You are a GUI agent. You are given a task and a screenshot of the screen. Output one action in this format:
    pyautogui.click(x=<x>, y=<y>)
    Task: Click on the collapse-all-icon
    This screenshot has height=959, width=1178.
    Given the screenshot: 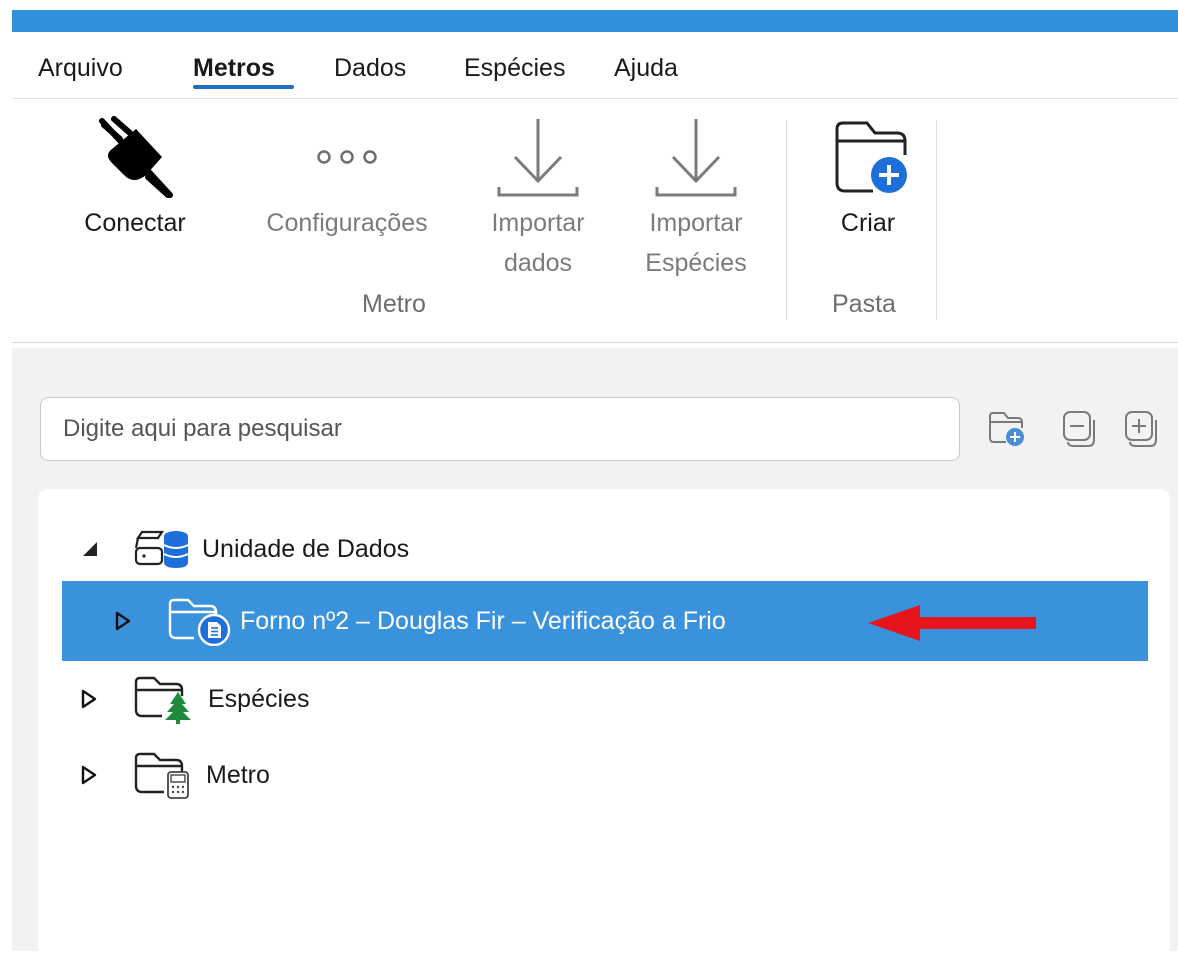 What is the action you would take?
    pyautogui.click(x=1078, y=428)
    